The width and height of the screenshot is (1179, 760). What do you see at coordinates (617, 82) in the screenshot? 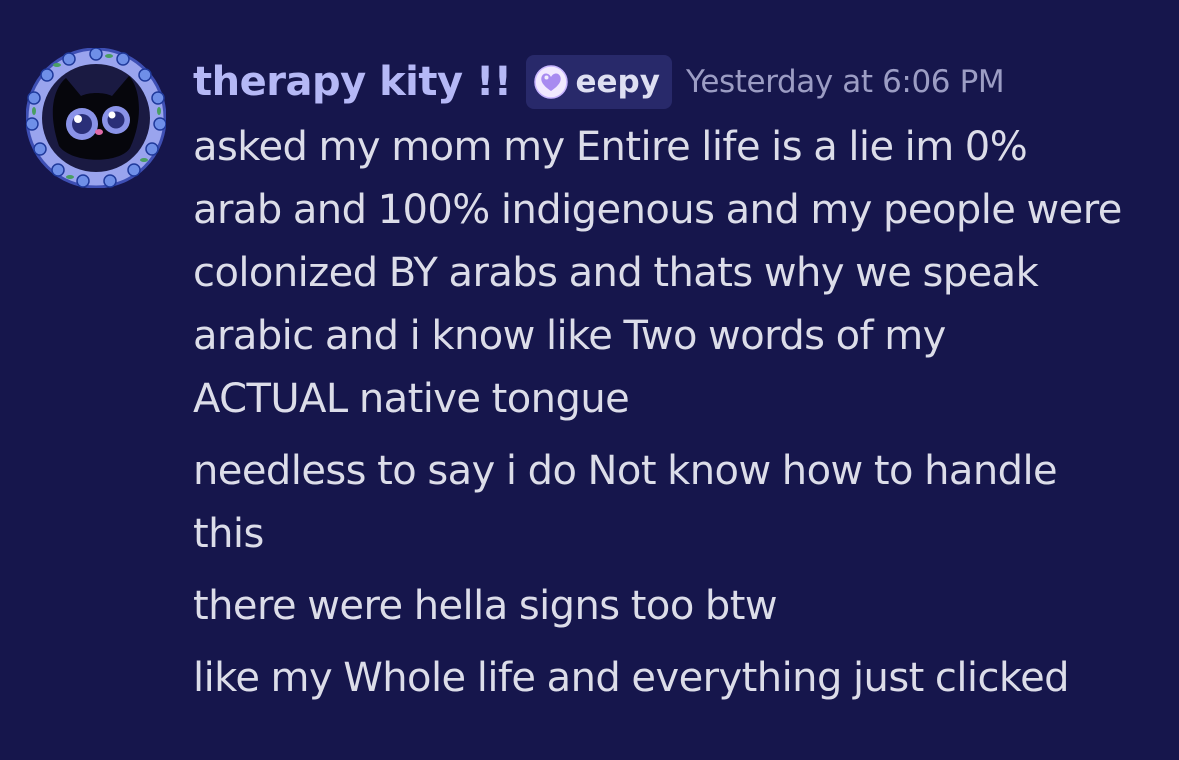
I see `tag-label: eepy` at bounding box center [617, 82].